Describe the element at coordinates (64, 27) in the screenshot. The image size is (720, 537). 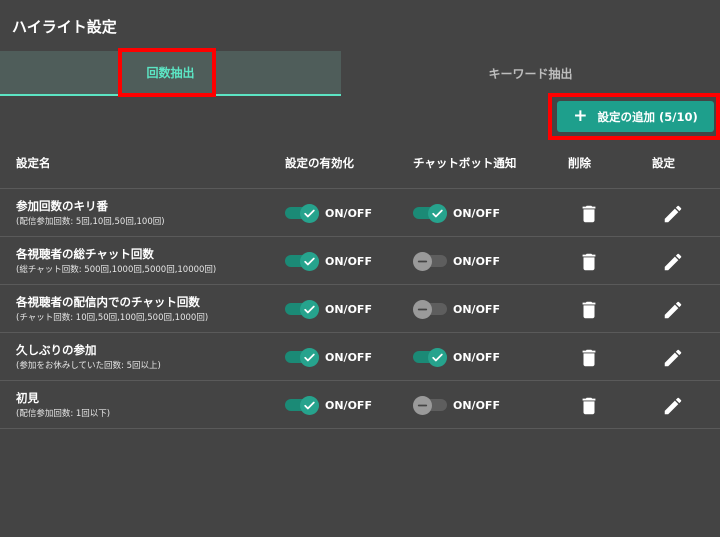
I see `page-title: ハイライト設定` at that location.